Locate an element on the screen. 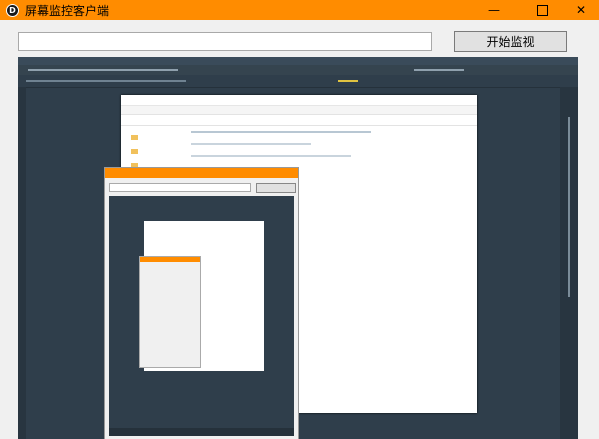 The height and width of the screenshot is (439, 599). nested-taskbar is located at coordinates (201, 432).